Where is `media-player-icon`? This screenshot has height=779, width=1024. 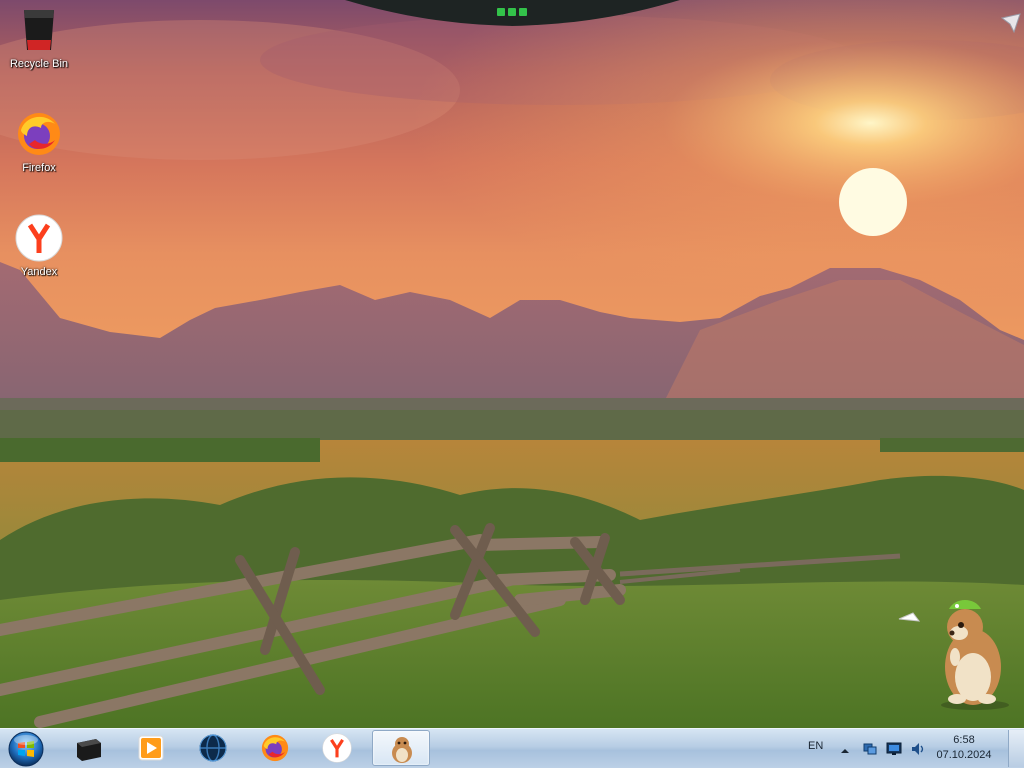 media-player-icon is located at coordinates (151, 748).